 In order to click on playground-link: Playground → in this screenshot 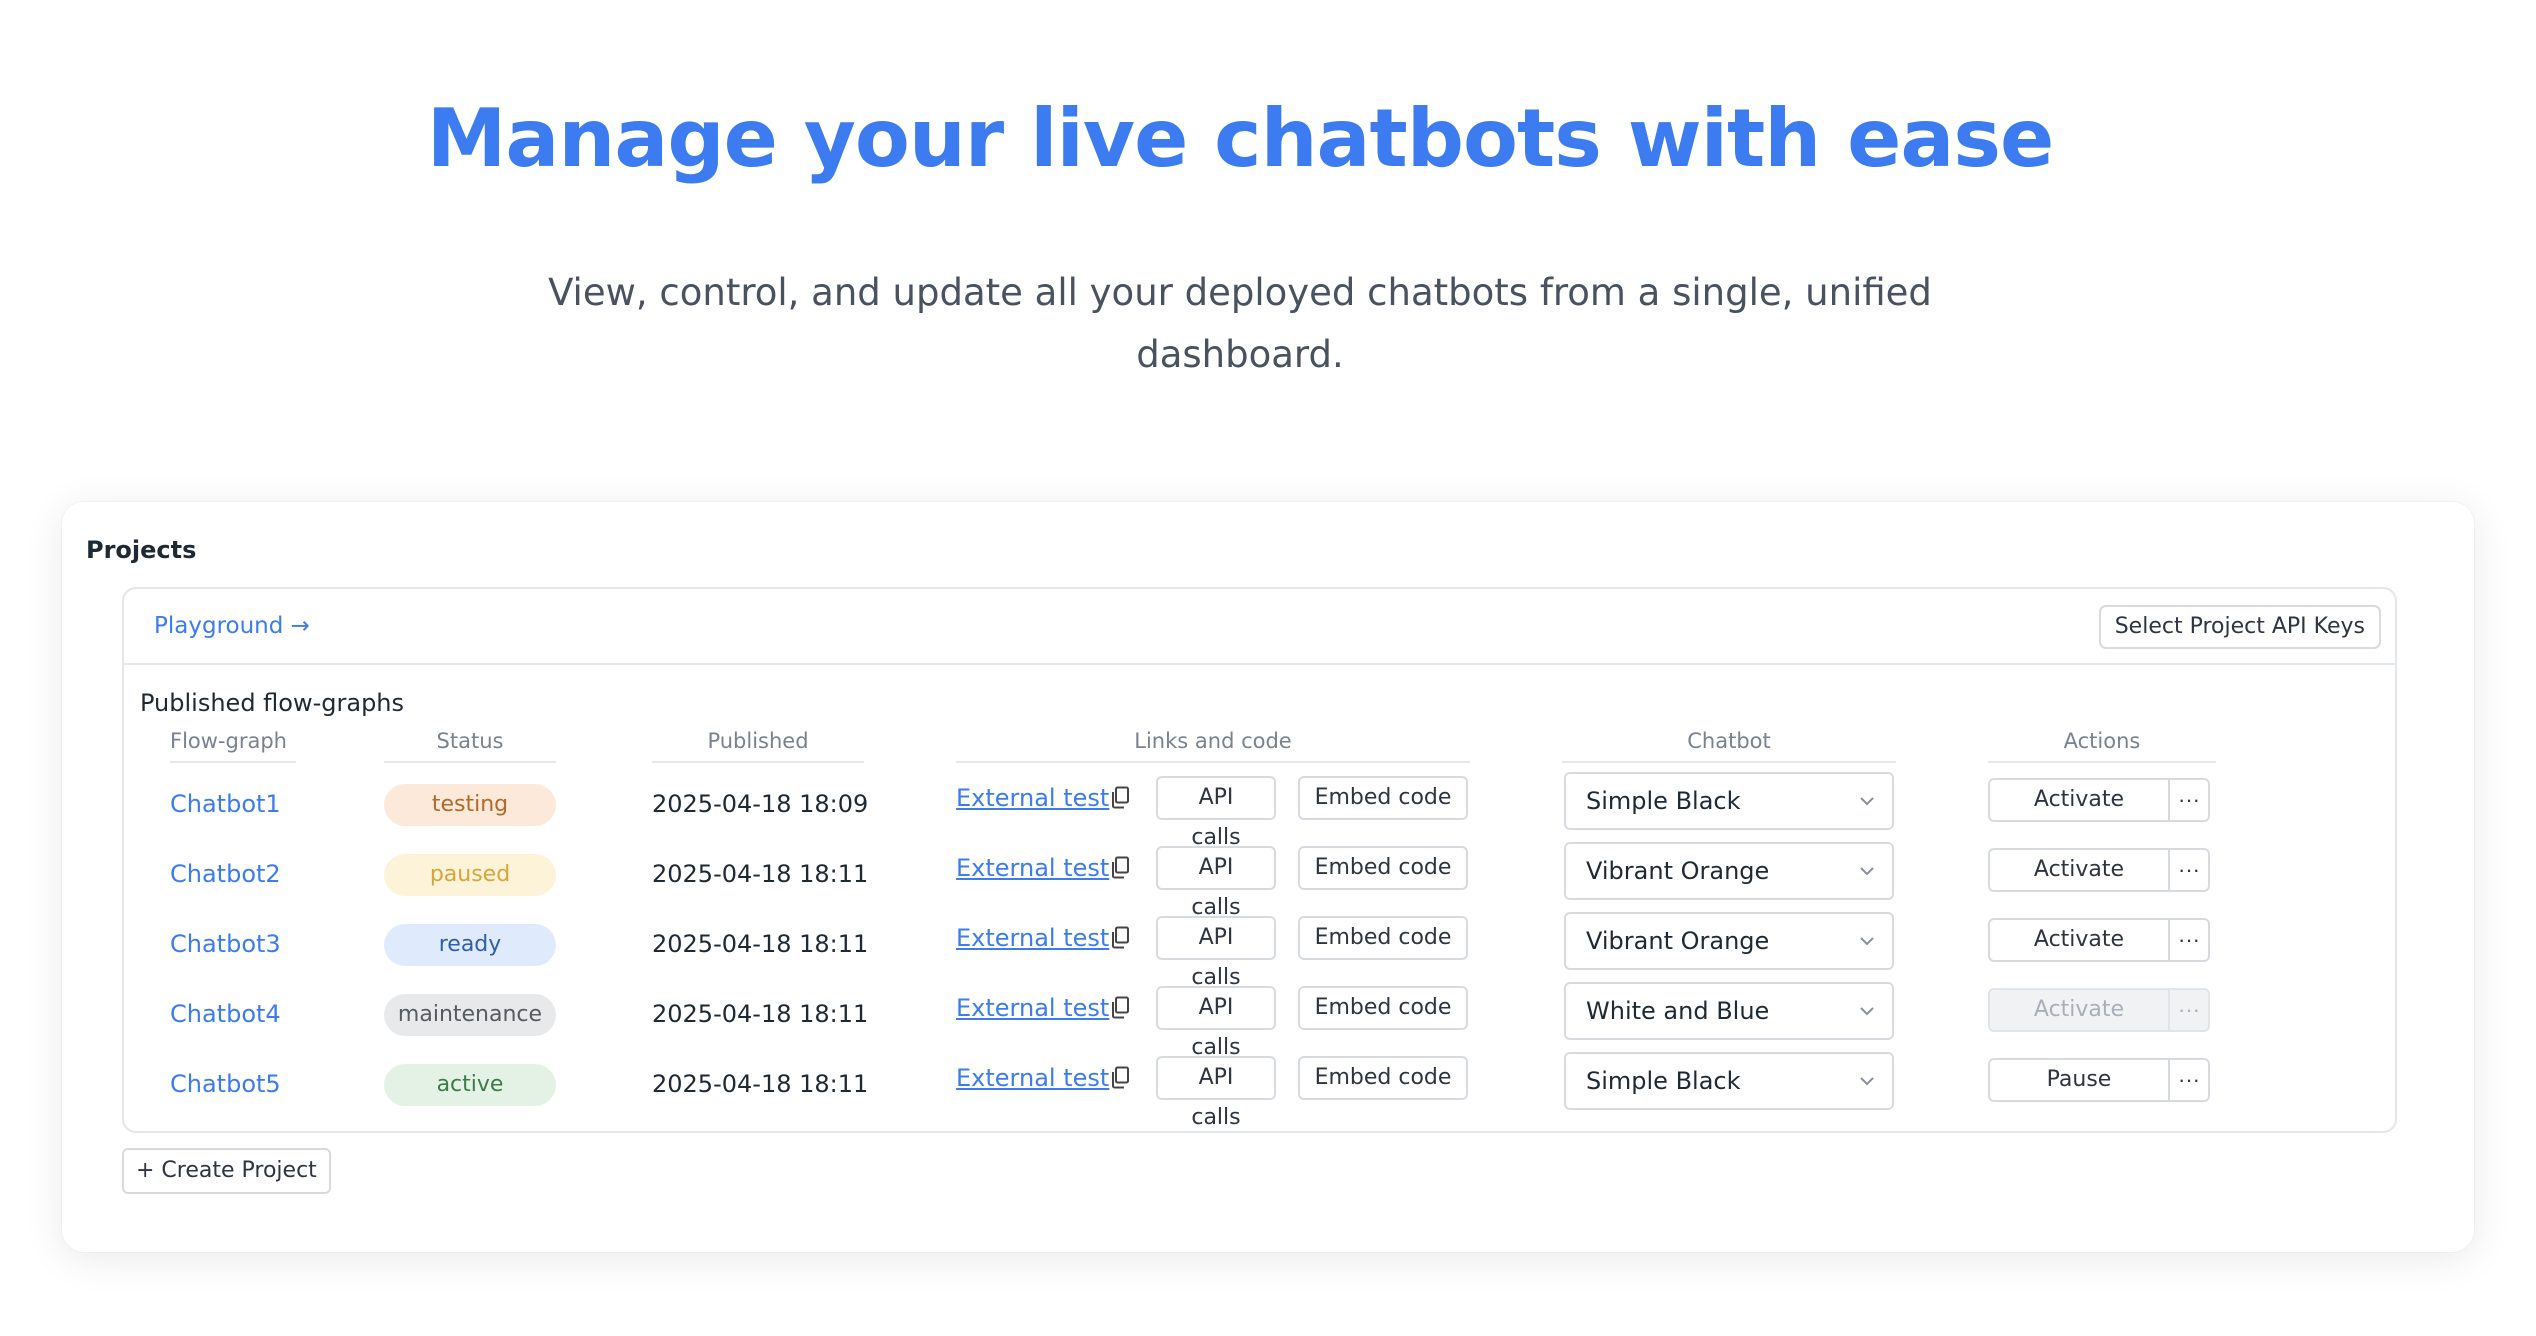, I will do `click(232, 626)`.